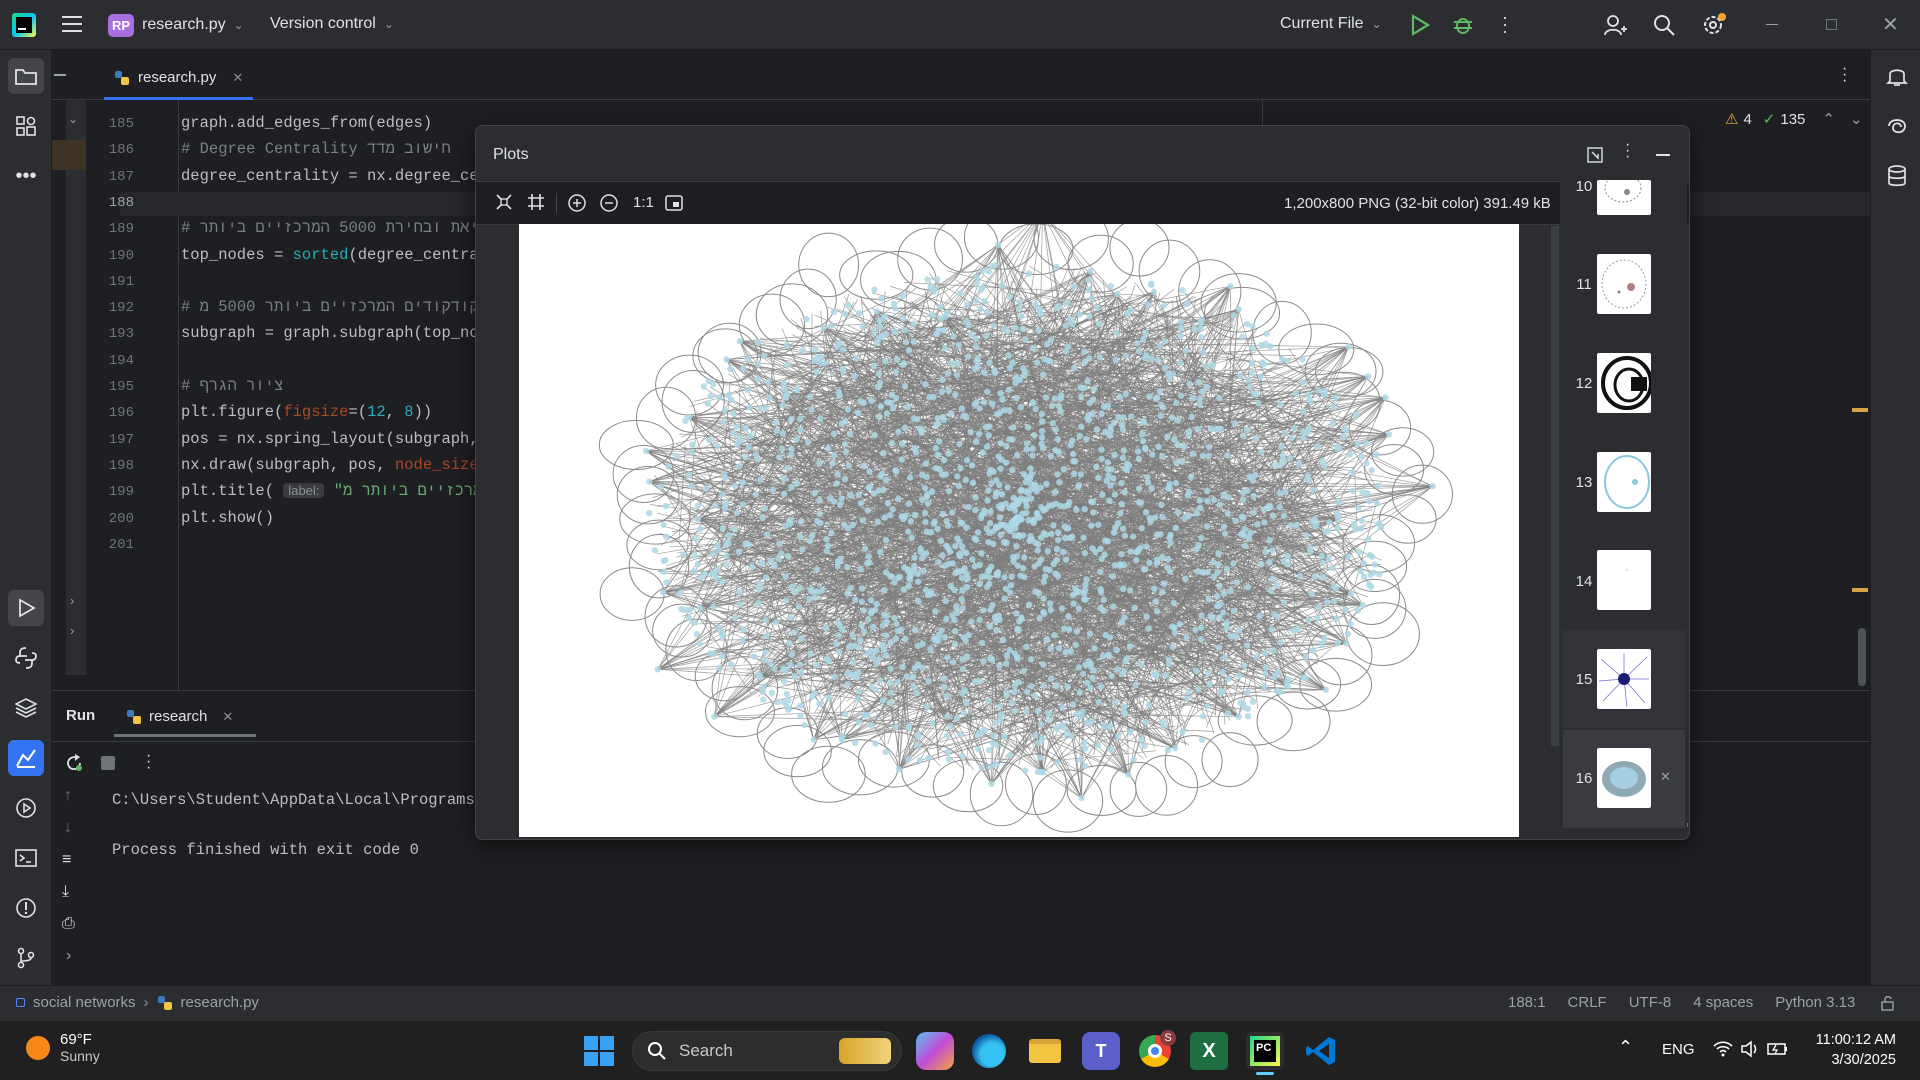  Describe the element at coordinates (1663, 155) in the screenshot. I see `hide-panel-icon` at that location.